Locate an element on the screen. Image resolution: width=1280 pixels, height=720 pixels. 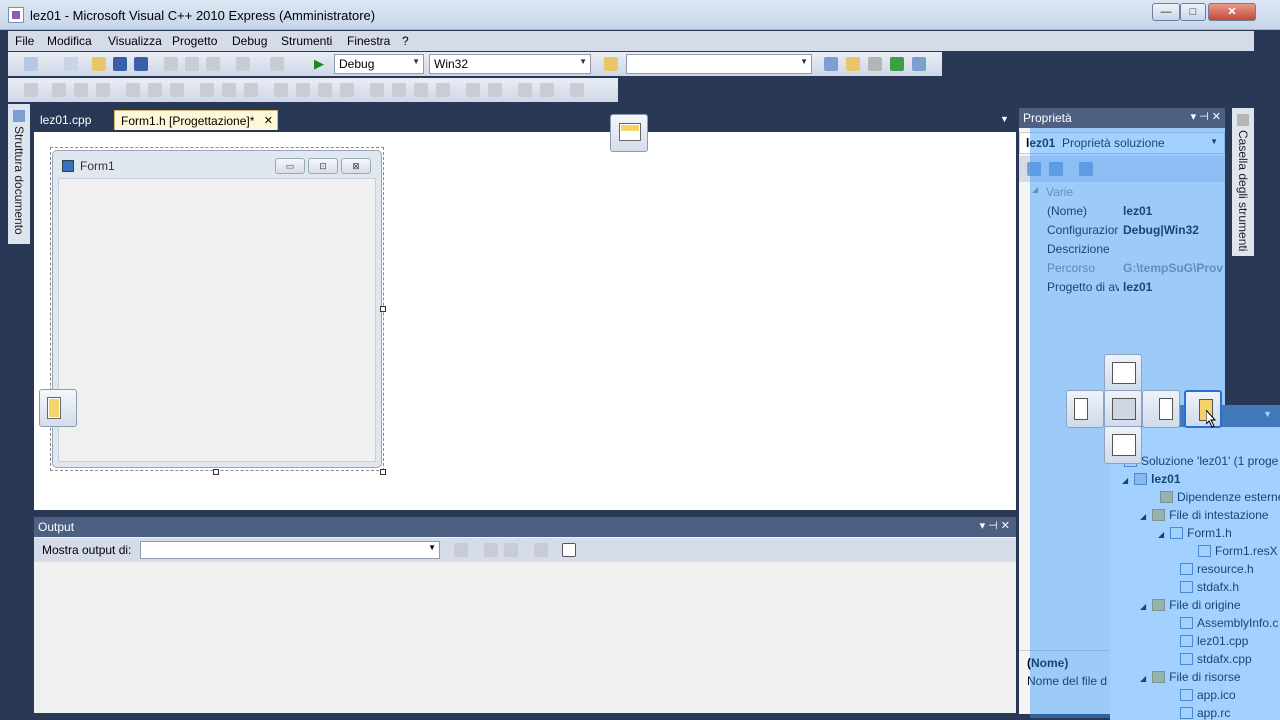
extension-manager-icon is located at coordinates (919, 64).